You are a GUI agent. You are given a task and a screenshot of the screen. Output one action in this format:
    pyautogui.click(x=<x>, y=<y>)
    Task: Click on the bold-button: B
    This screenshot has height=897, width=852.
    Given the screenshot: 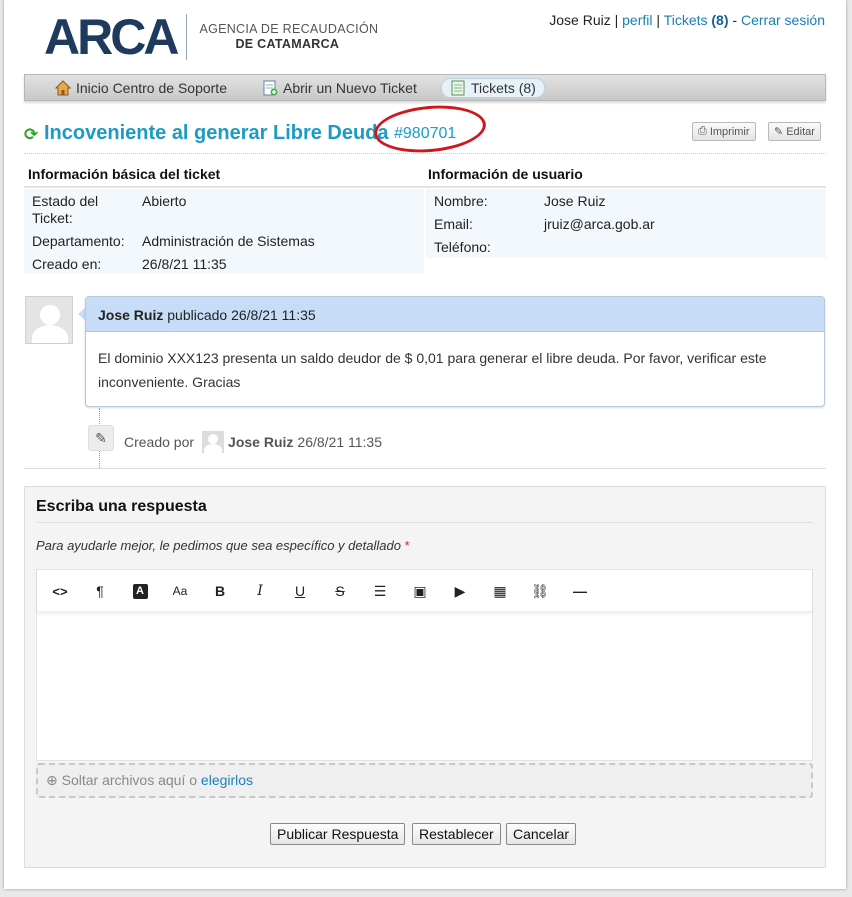 What is the action you would take?
    pyautogui.click(x=220, y=591)
    